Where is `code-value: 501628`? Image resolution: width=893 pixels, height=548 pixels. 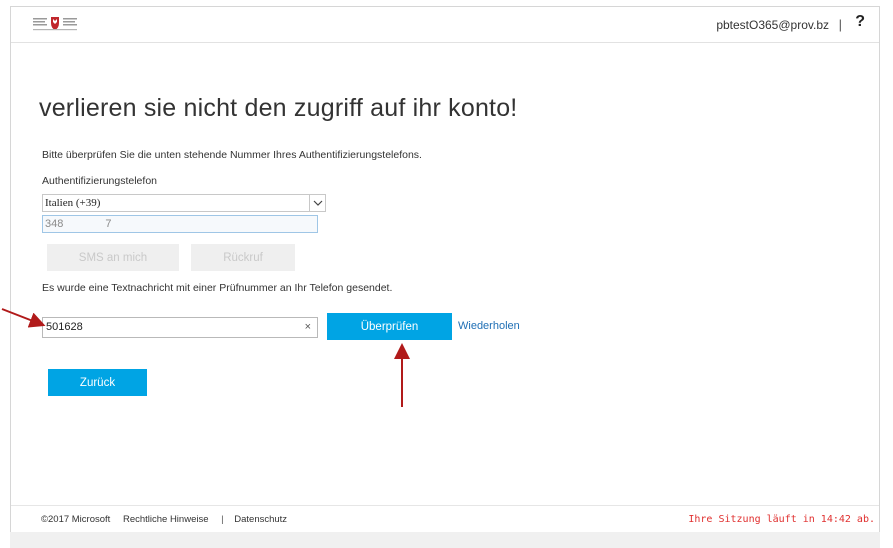
code-value: 501628 is located at coordinates (64, 327).